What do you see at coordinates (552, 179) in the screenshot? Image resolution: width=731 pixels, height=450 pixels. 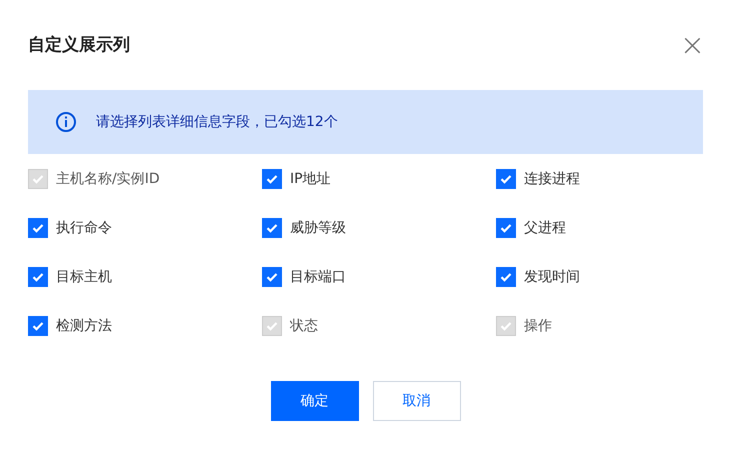 I see `checkbox-label: 连接进程` at bounding box center [552, 179].